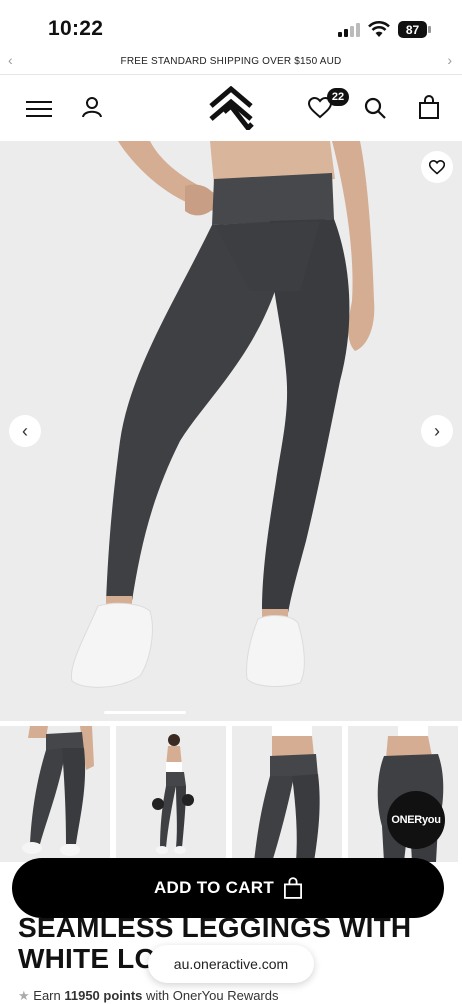 The image size is (462, 1004). Describe the element at coordinates (214, 887) in the screenshot. I see `add-to-cart-label: ADD TO CART` at that location.